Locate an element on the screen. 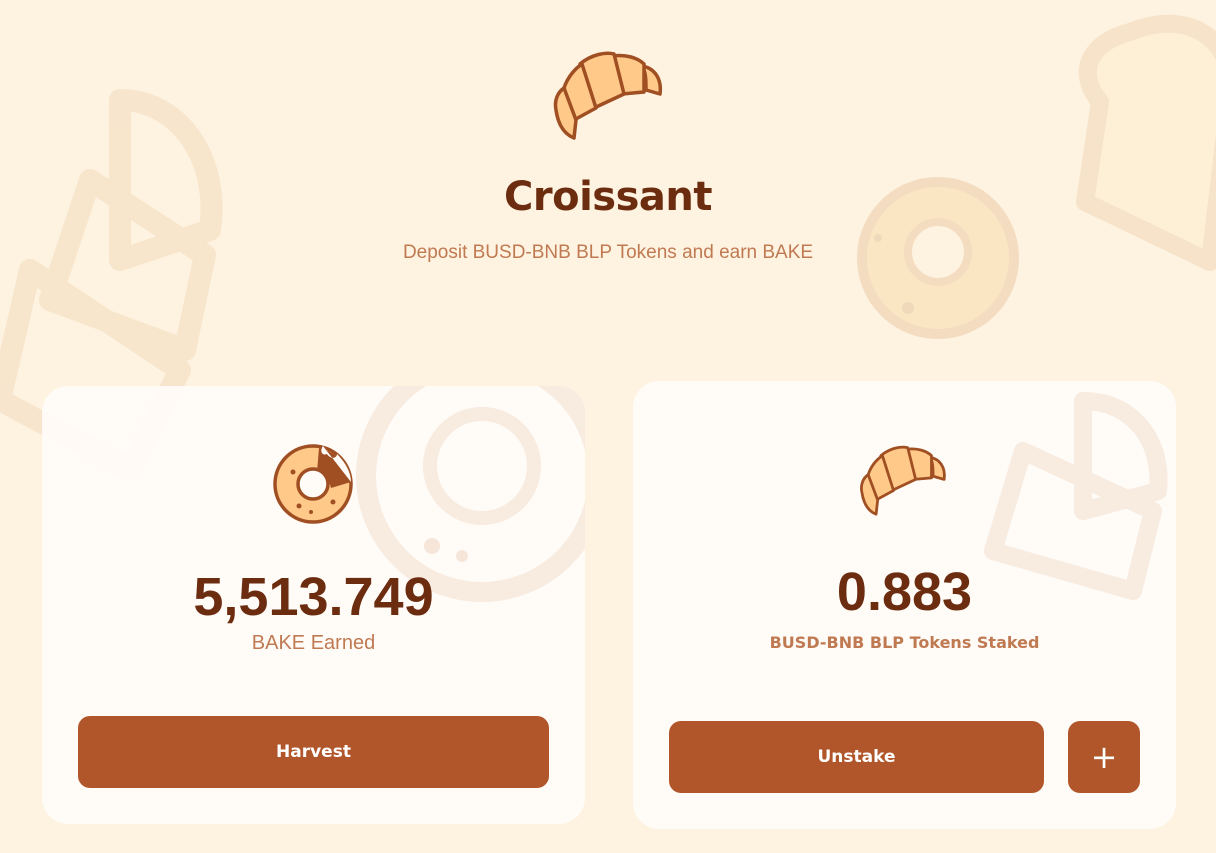 Image resolution: width=1216 pixels, height=853 pixels. bake-earned-label: BAKE Earned is located at coordinates (313, 643).